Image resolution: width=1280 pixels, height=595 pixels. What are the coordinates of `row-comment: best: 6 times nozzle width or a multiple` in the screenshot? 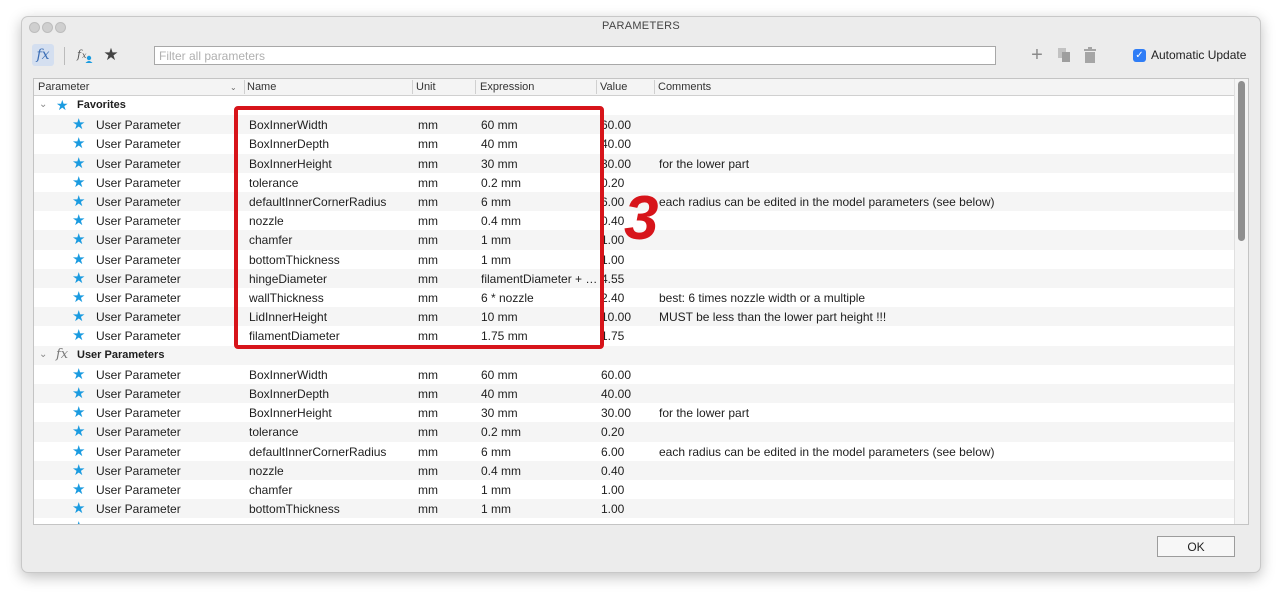 It's located at (762, 298).